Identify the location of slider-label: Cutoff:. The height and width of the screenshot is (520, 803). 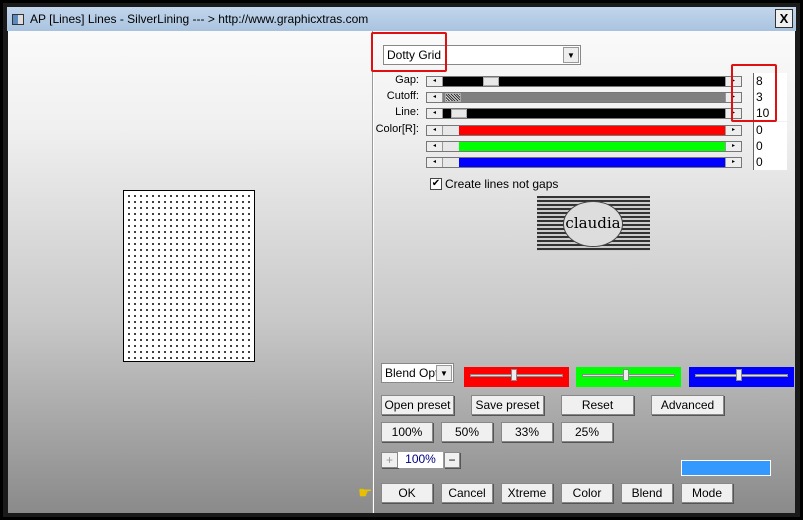
(402, 96).